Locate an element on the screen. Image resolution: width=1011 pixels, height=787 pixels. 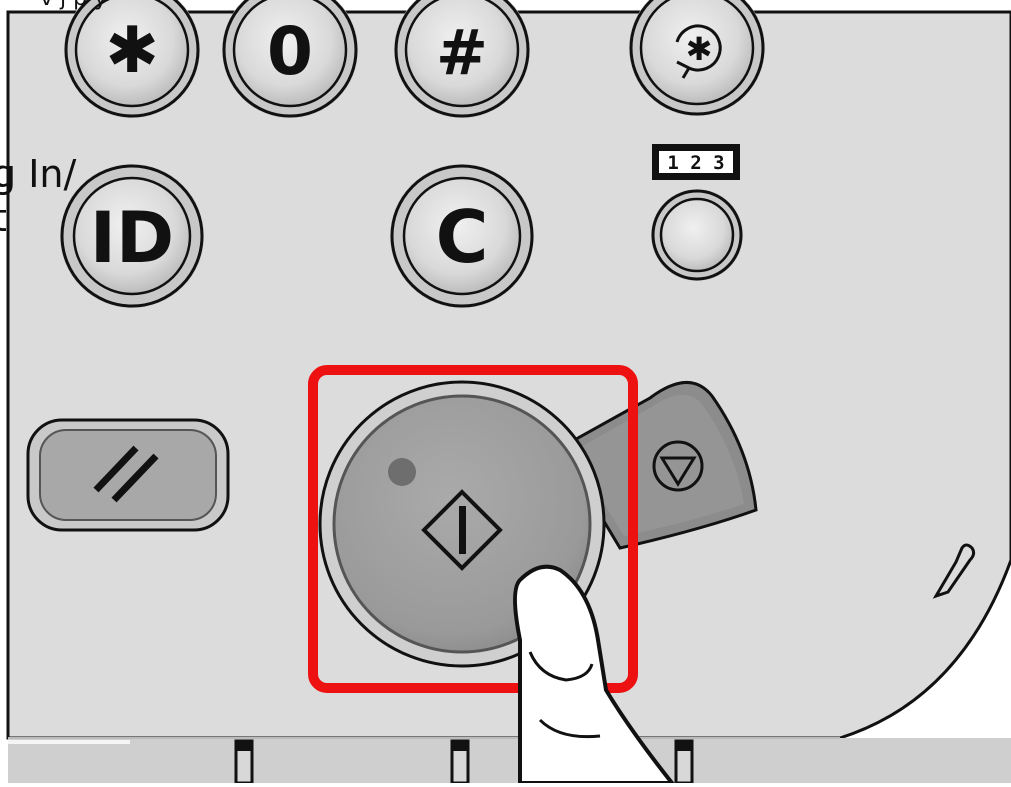
clear-key: C is located at coordinates (462, 236).